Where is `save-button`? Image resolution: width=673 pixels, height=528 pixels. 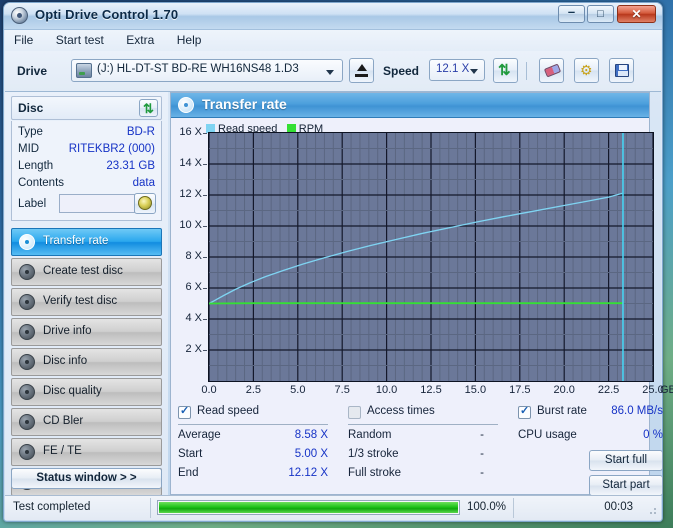 save-button is located at coordinates (621, 70).